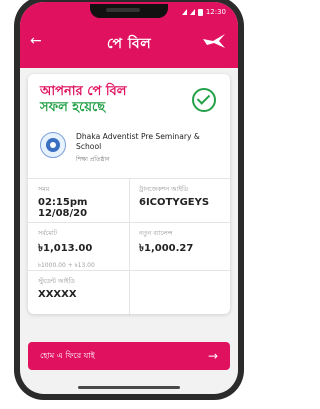  What do you see at coordinates (200, 12) in the screenshot?
I see `battery-icon` at bounding box center [200, 12].